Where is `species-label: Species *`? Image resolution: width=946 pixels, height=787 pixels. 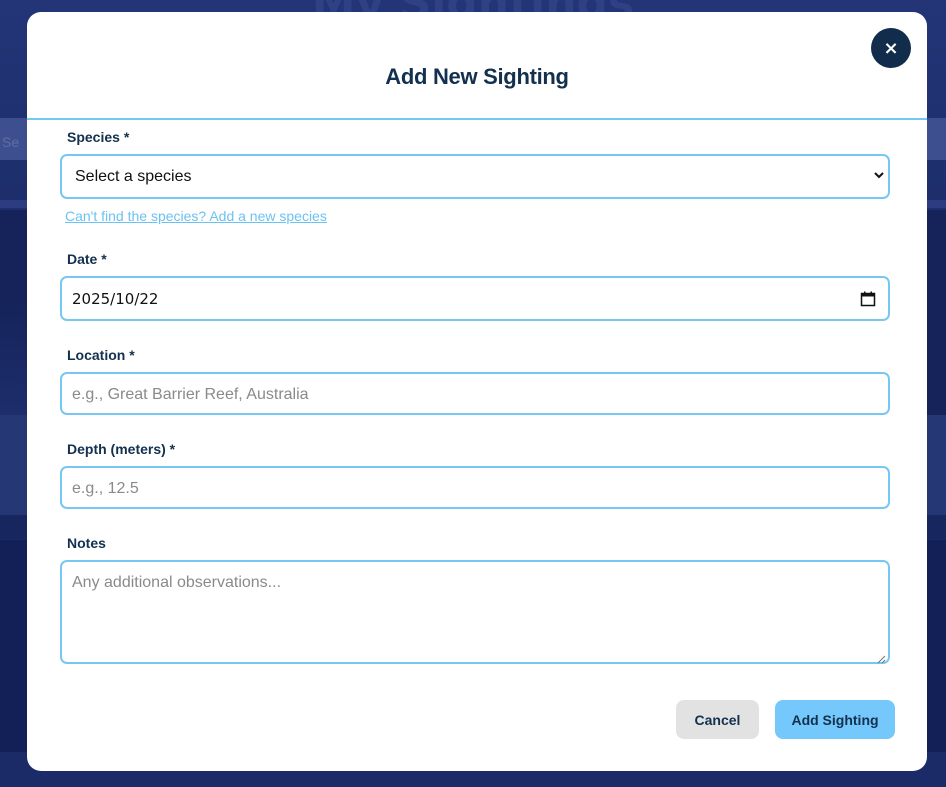 species-label: Species * is located at coordinates (98, 137).